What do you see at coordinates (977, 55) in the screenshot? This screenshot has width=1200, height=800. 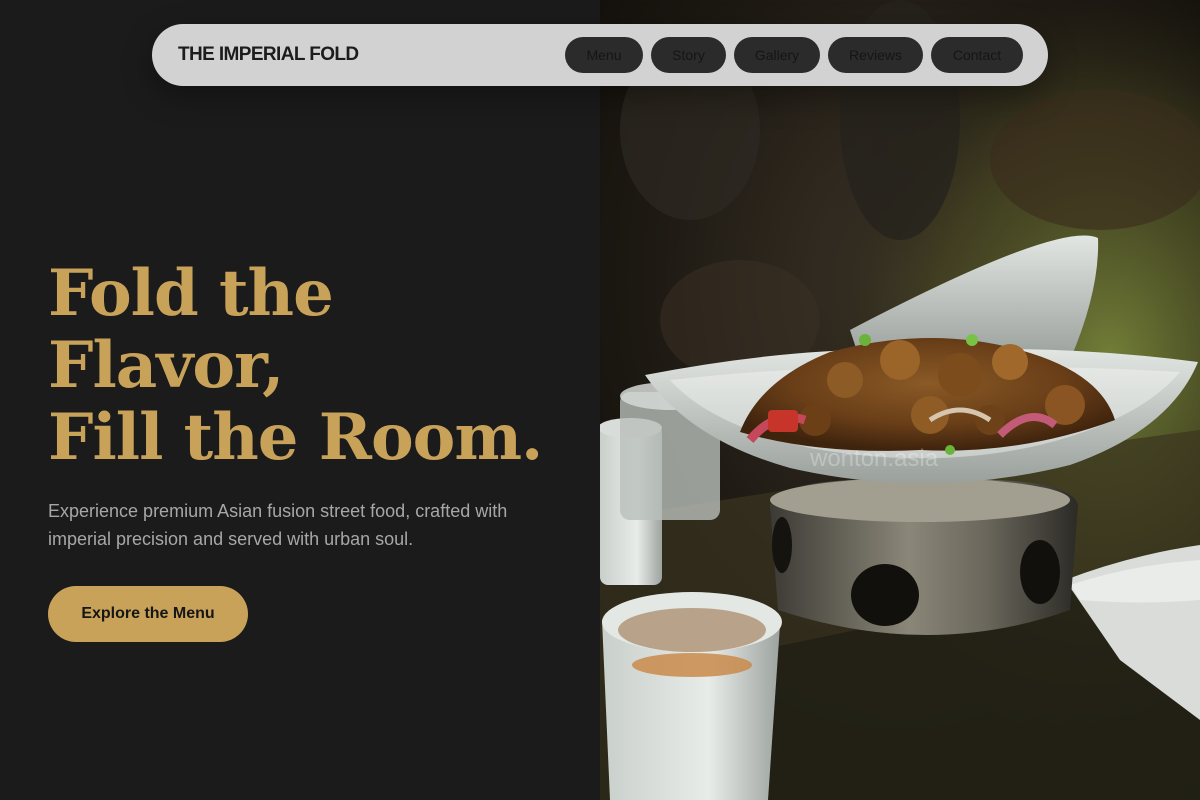 I see `nav-link-contact: Contact` at bounding box center [977, 55].